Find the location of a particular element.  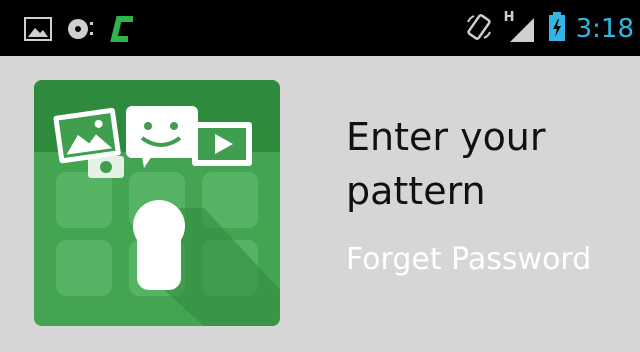

battery-icon is located at coordinates (557, 29).